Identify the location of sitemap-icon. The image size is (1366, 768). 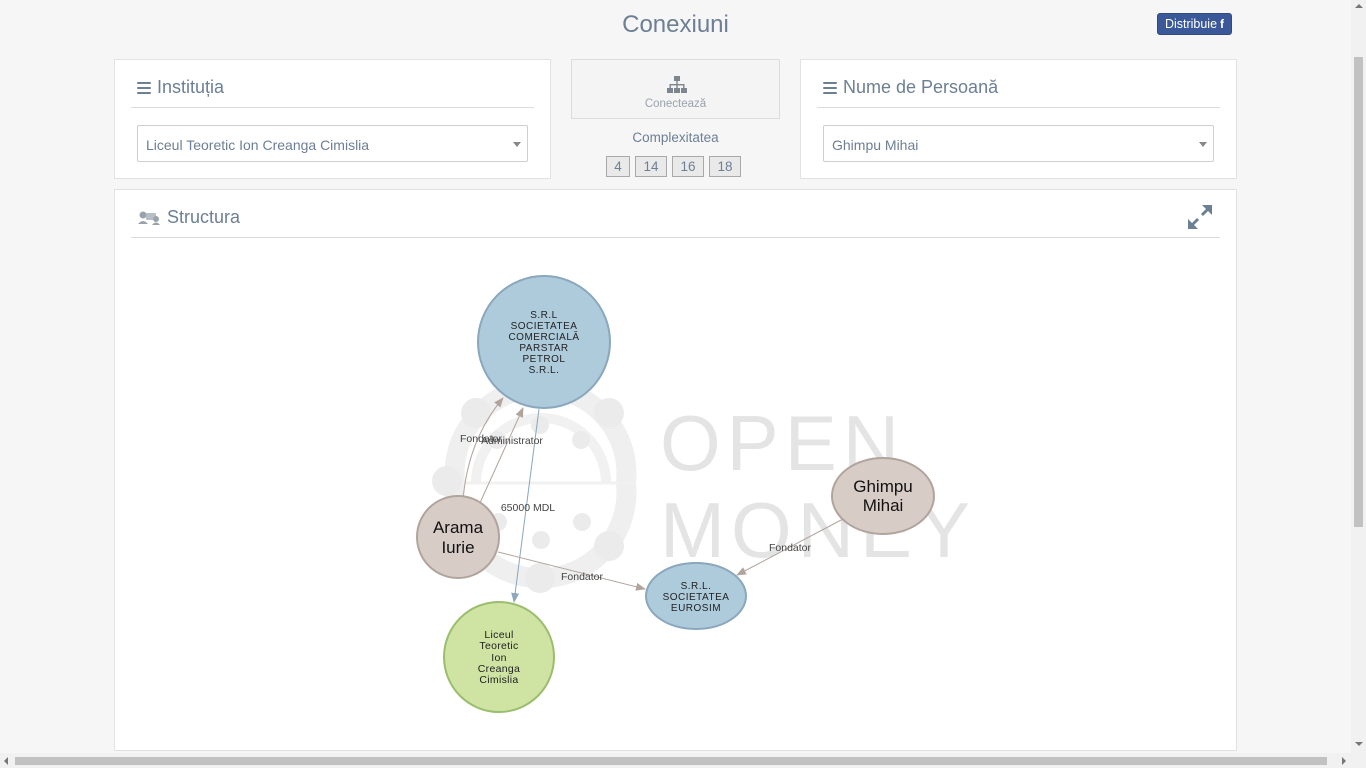
(677, 84).